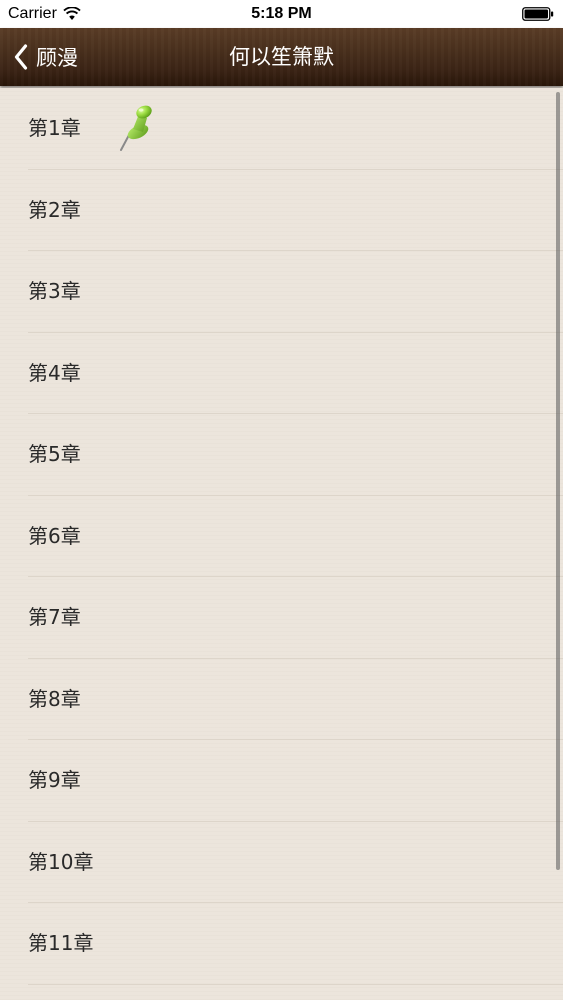 Image resolution: width=563 pixels, height=1000 pixels. I want to click on chapter-label: 第7章, so click(54, 617).